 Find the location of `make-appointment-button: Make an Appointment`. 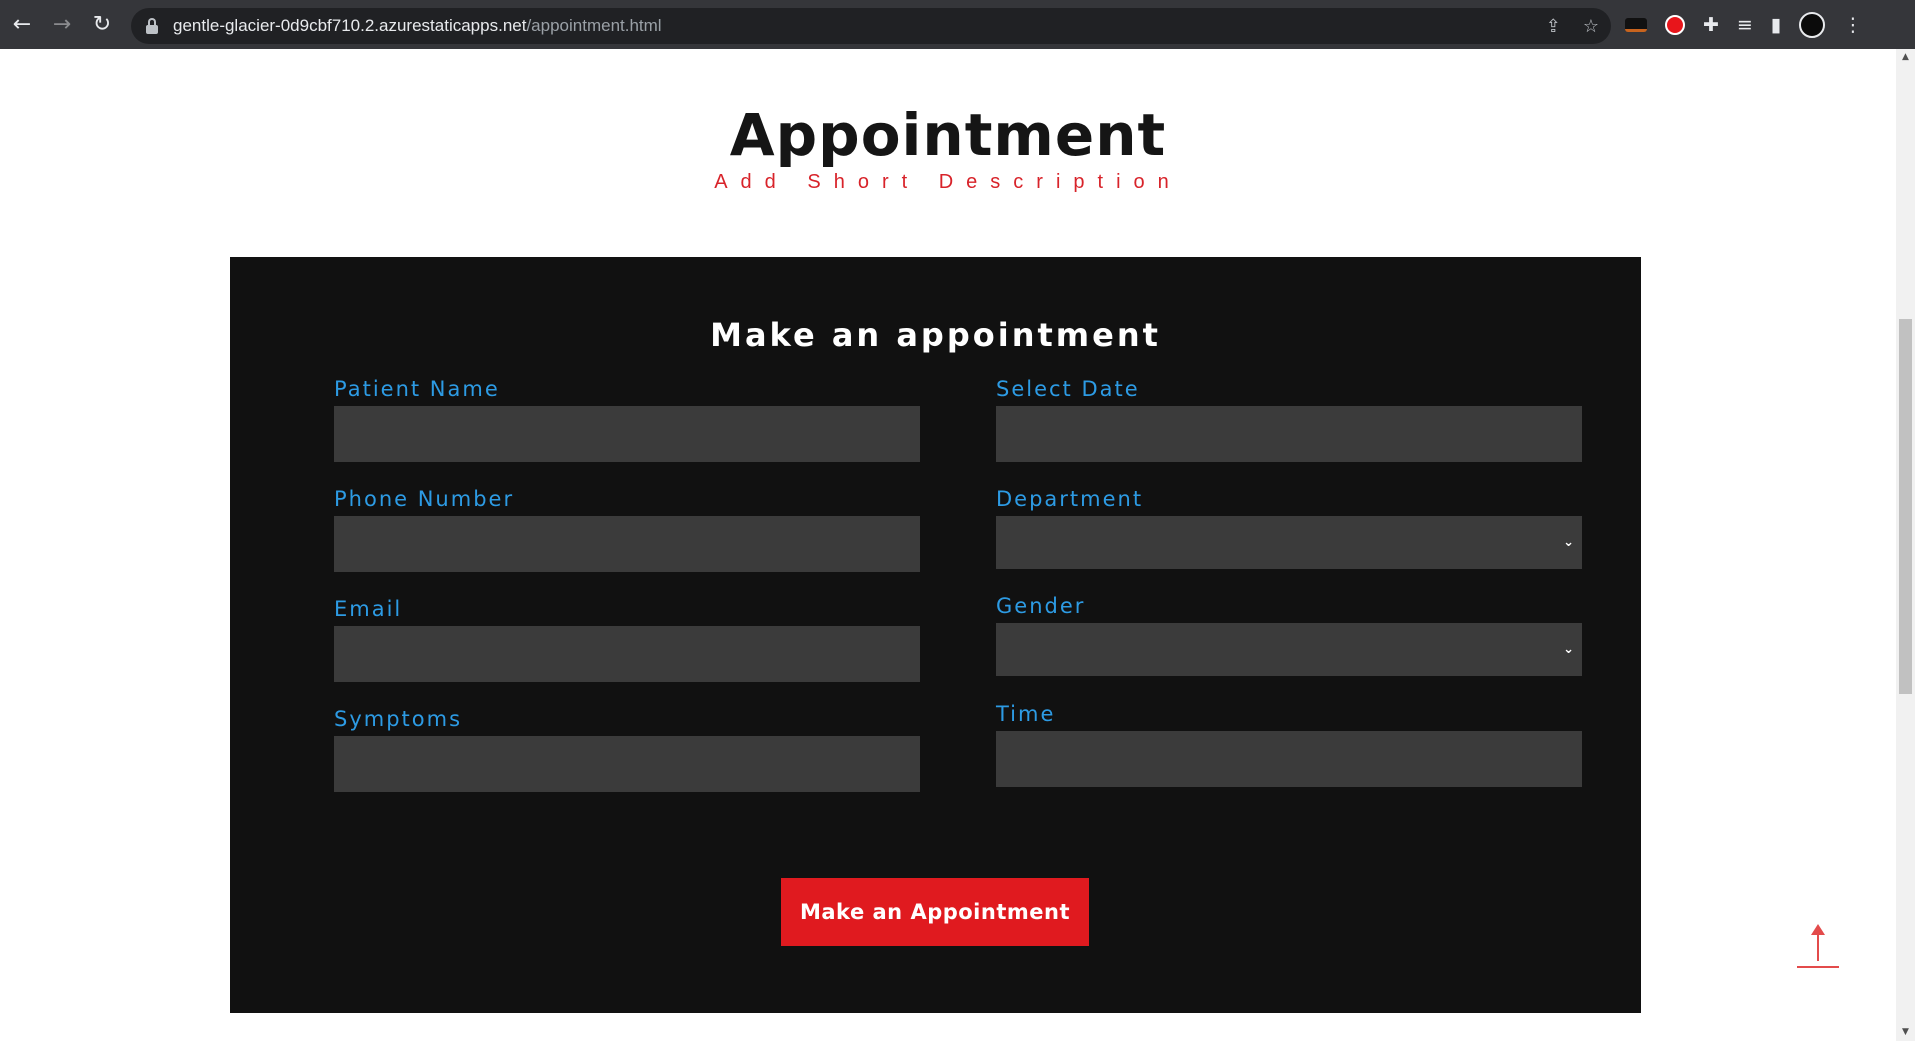

make-appointment-button: Make an Appointment is located at coordinates (935, 912).